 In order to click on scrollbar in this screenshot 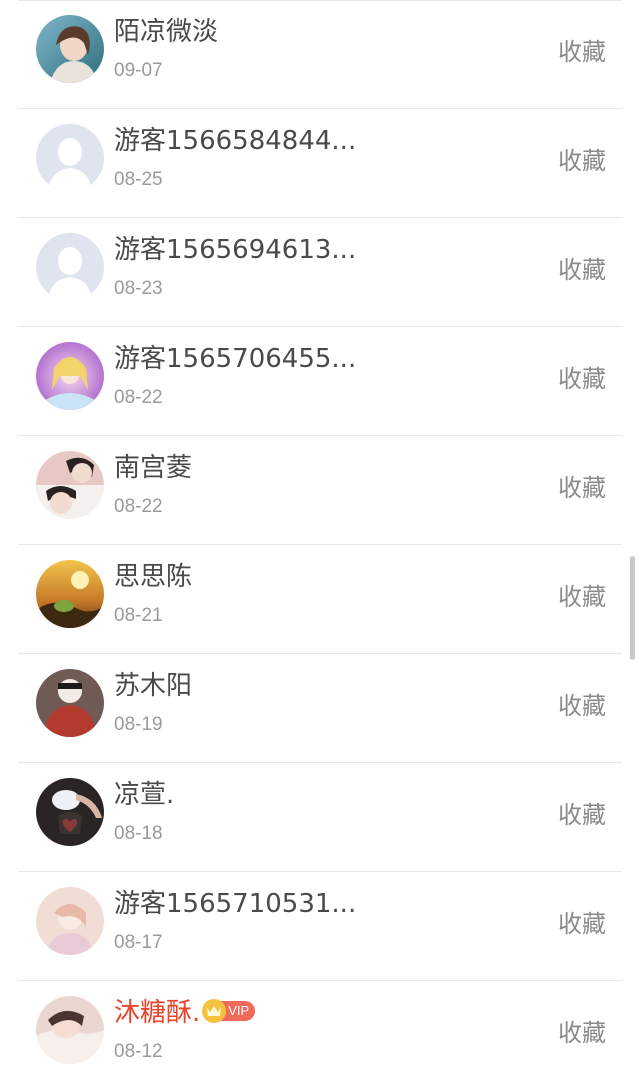, I will do `click(632, 608)`.